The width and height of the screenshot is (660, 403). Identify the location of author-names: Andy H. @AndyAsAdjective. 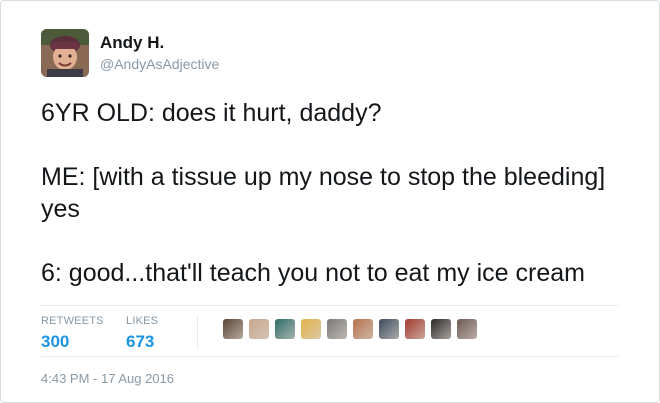
(159, 53).